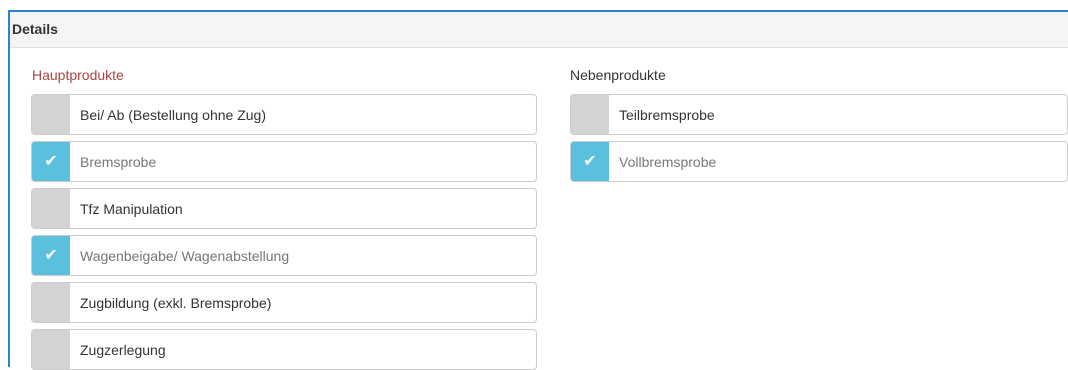 The width and height of the screenshot is (1068, 370). What do you see at coordinates (284, 161) in the screenshot?
I see `option-bremsprobe: ✔ Bremsprobe` at bounding box center [284, 161].